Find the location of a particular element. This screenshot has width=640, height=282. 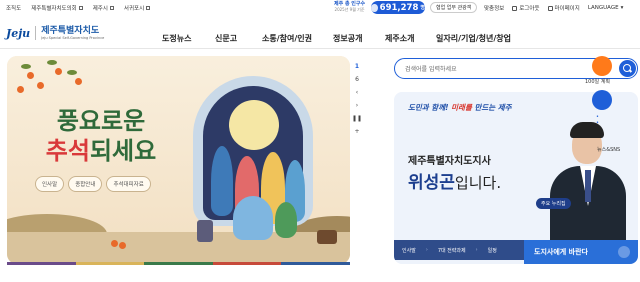

nav-item-about: 제주소개 is located at coordinates (399, 38).